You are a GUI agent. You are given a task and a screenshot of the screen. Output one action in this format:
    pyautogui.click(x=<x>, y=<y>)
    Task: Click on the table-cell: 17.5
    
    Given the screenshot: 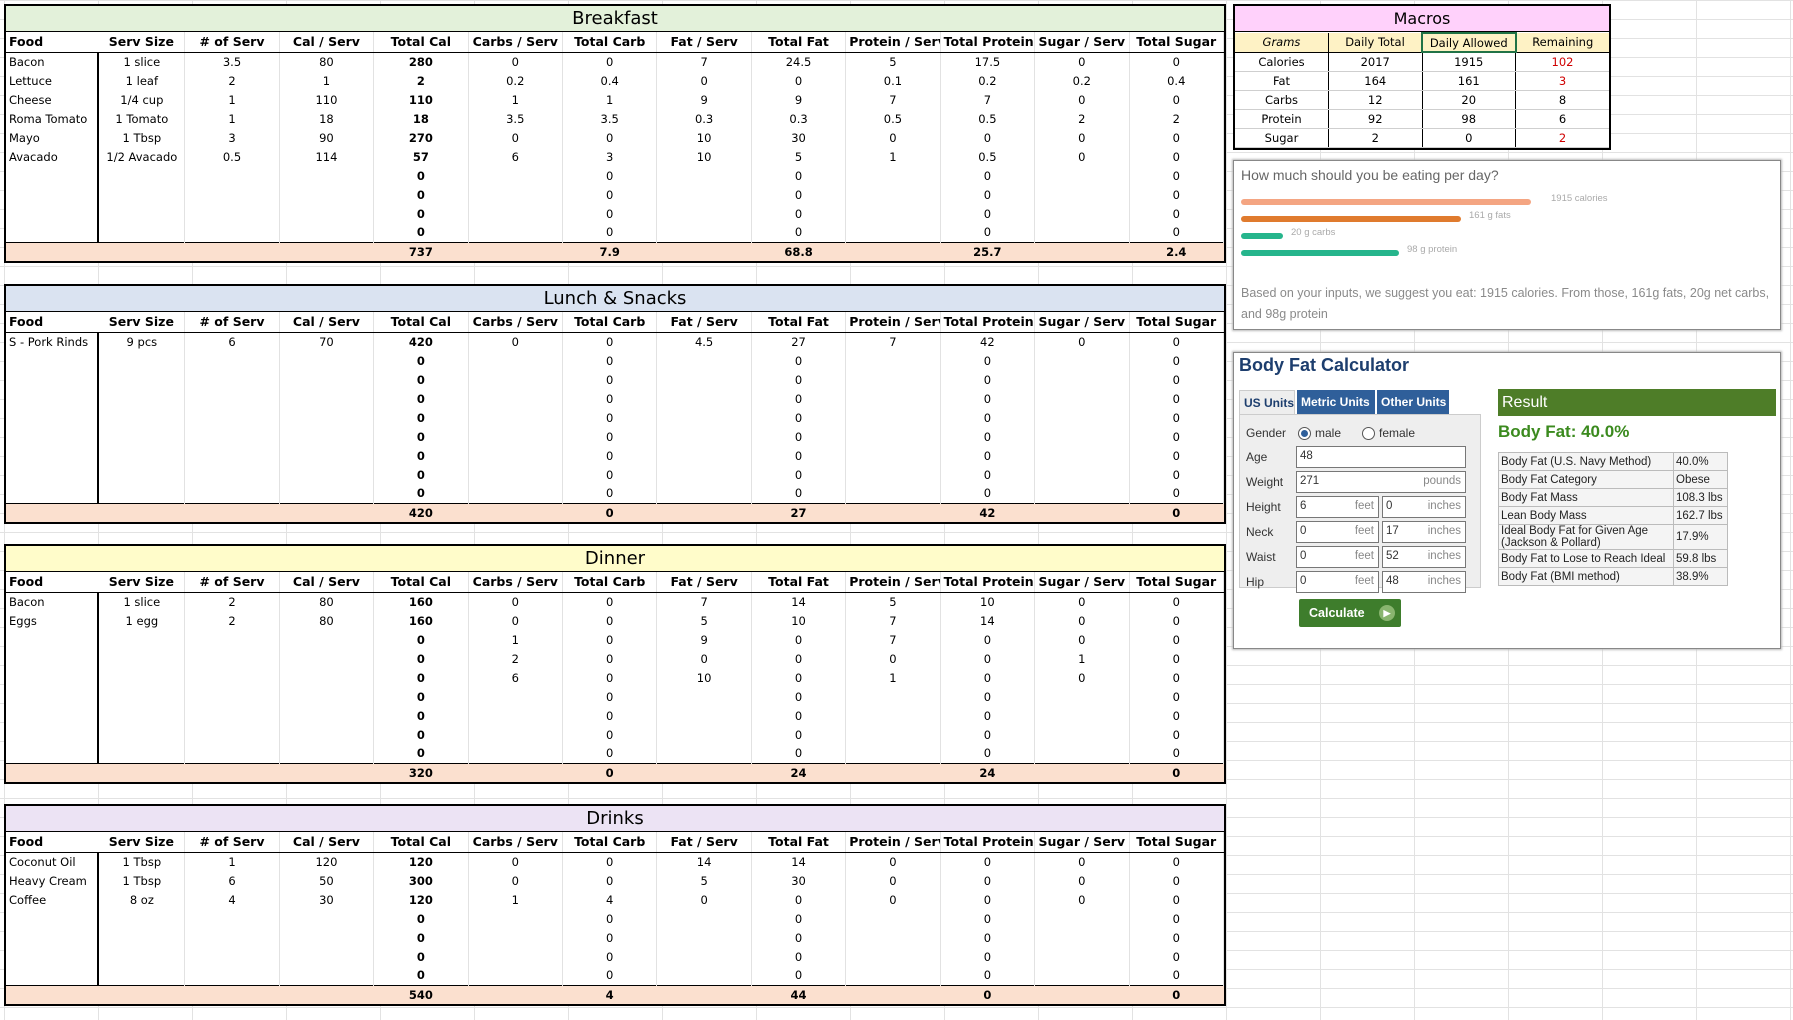 What is the action you would take?
    pyautogui.click(x=988, y=61)
    